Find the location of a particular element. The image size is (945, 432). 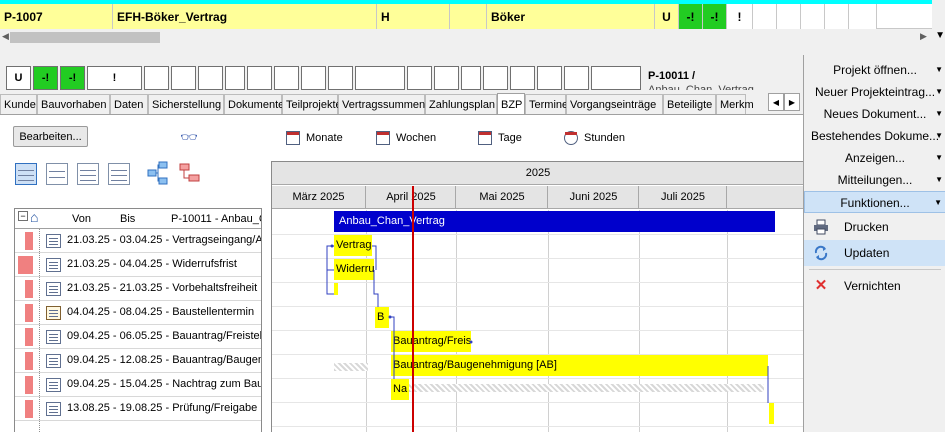

menu-print: Drucken is located at coordinates (874, 227).